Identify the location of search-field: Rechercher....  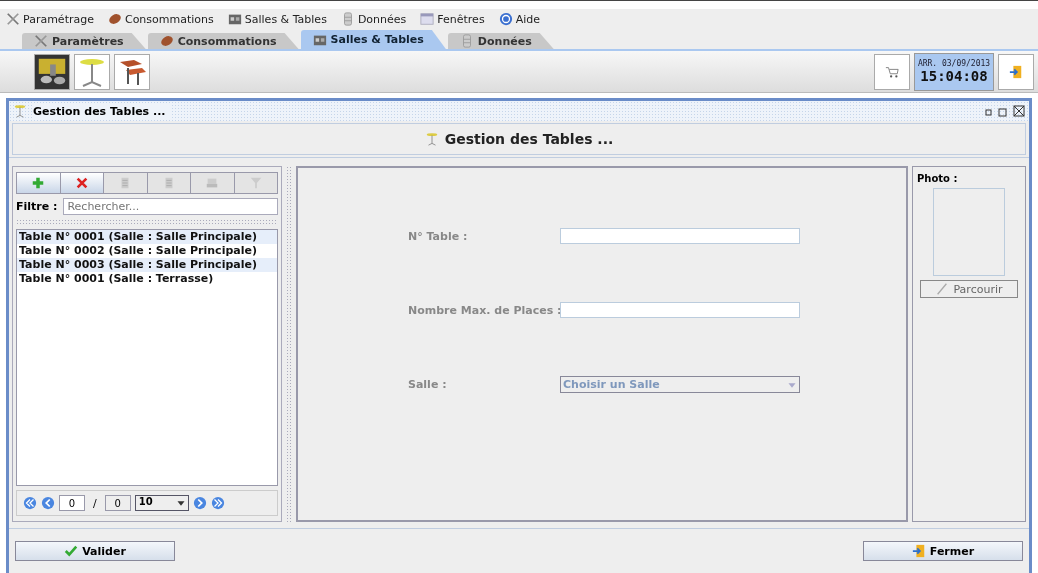
(170, 206).